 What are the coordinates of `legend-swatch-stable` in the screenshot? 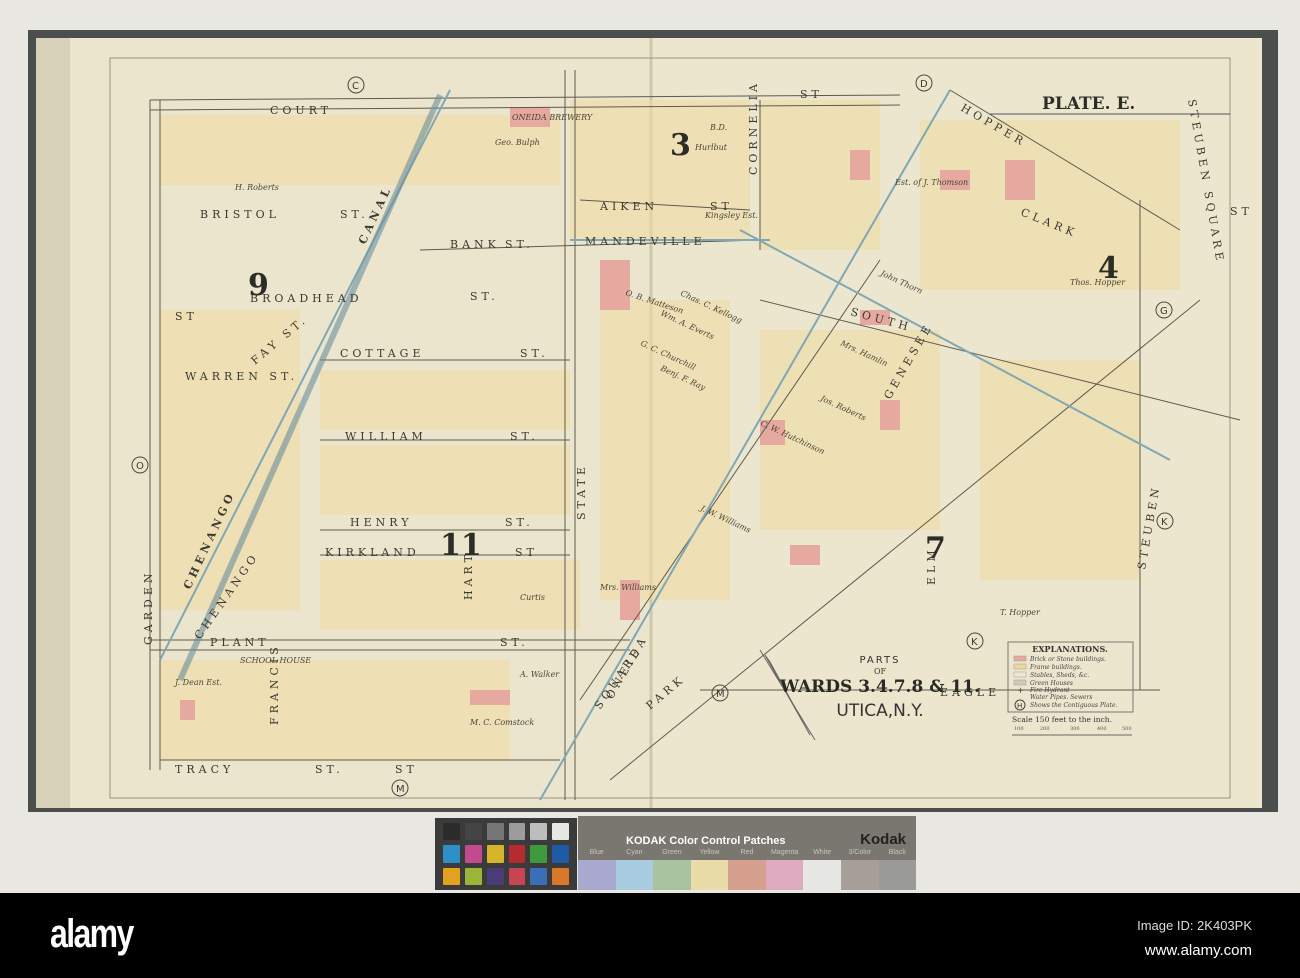 It's located at (1020, 674).